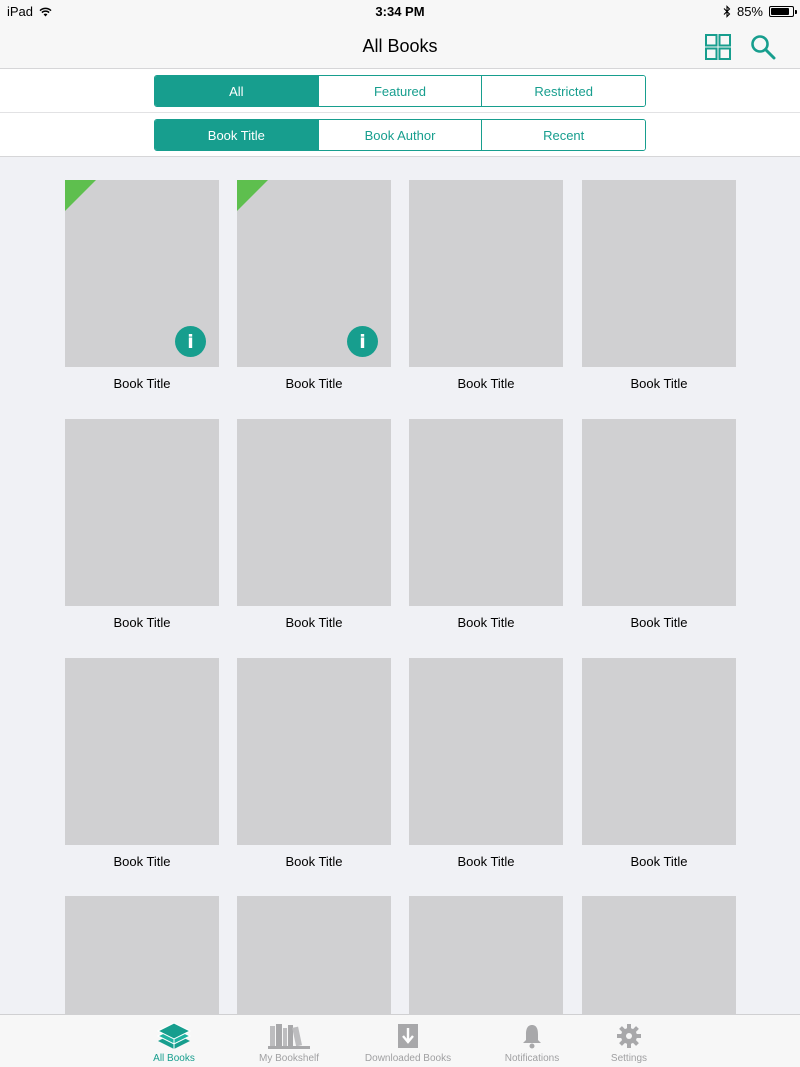 The image size is (800, 1067). Describe the element at coordinates (780, 11) in the screenshot. I see `battery-fill` at that location.